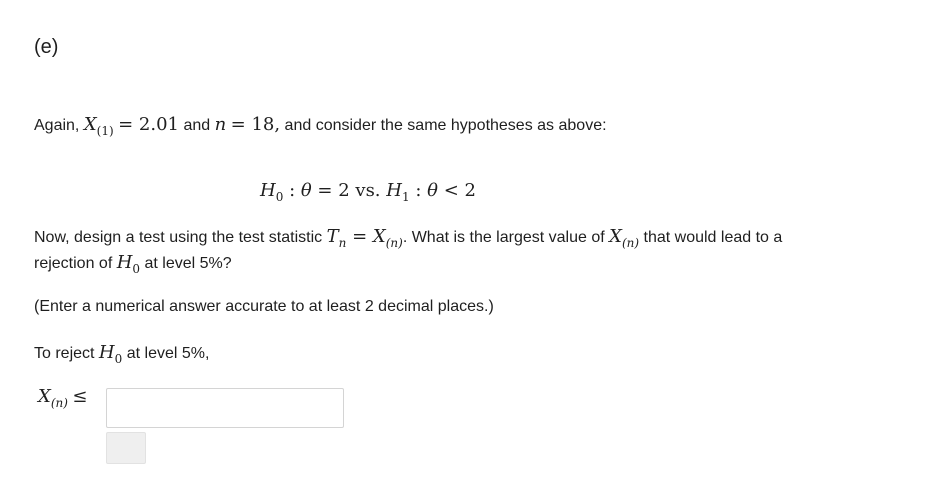  Describe the element at coordinates (59, 403) in the screenshot. I see `answer-x-subscript: (n)` at that location.